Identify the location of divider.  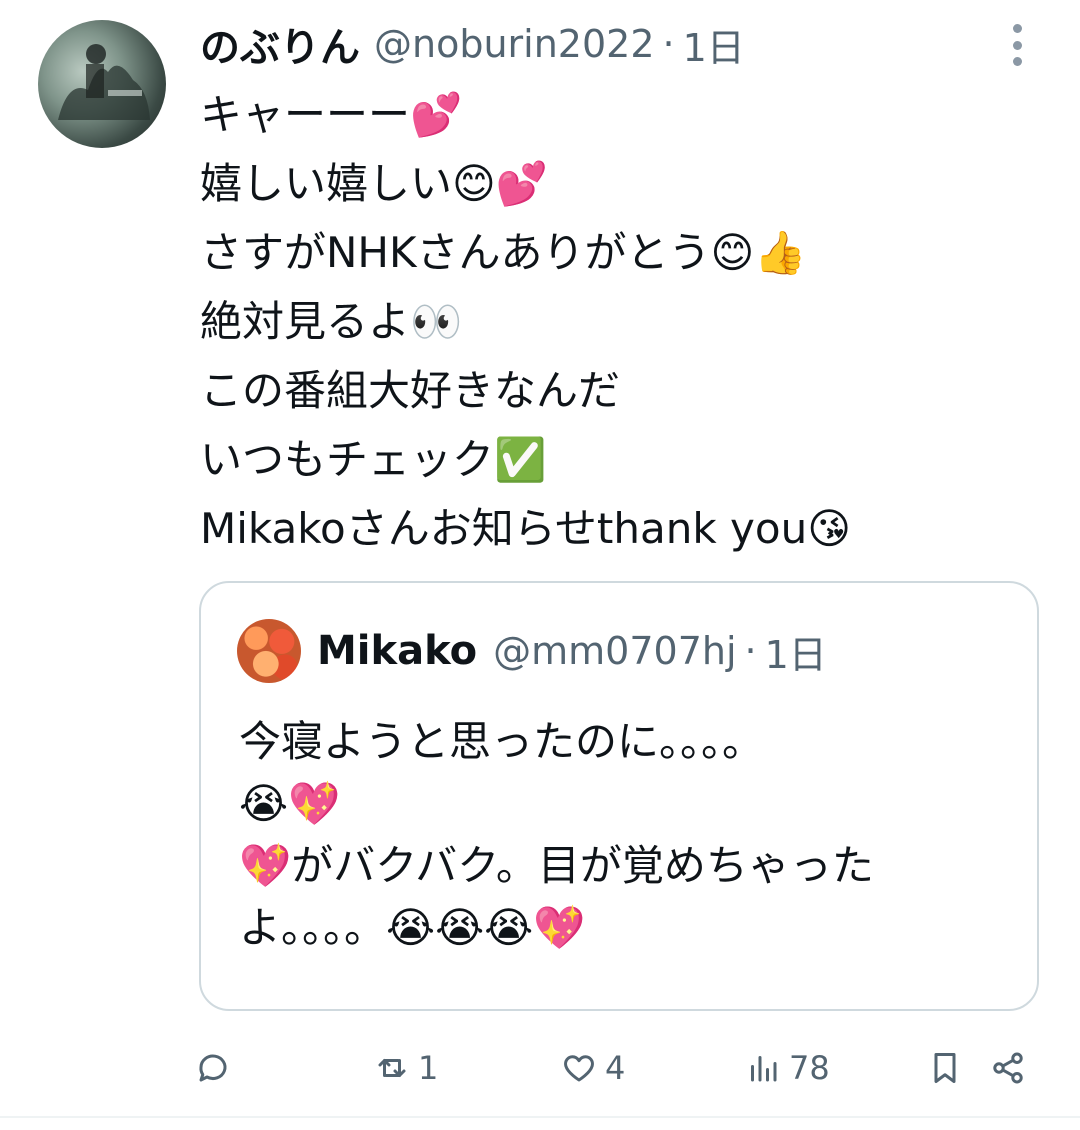
(540, 1117).